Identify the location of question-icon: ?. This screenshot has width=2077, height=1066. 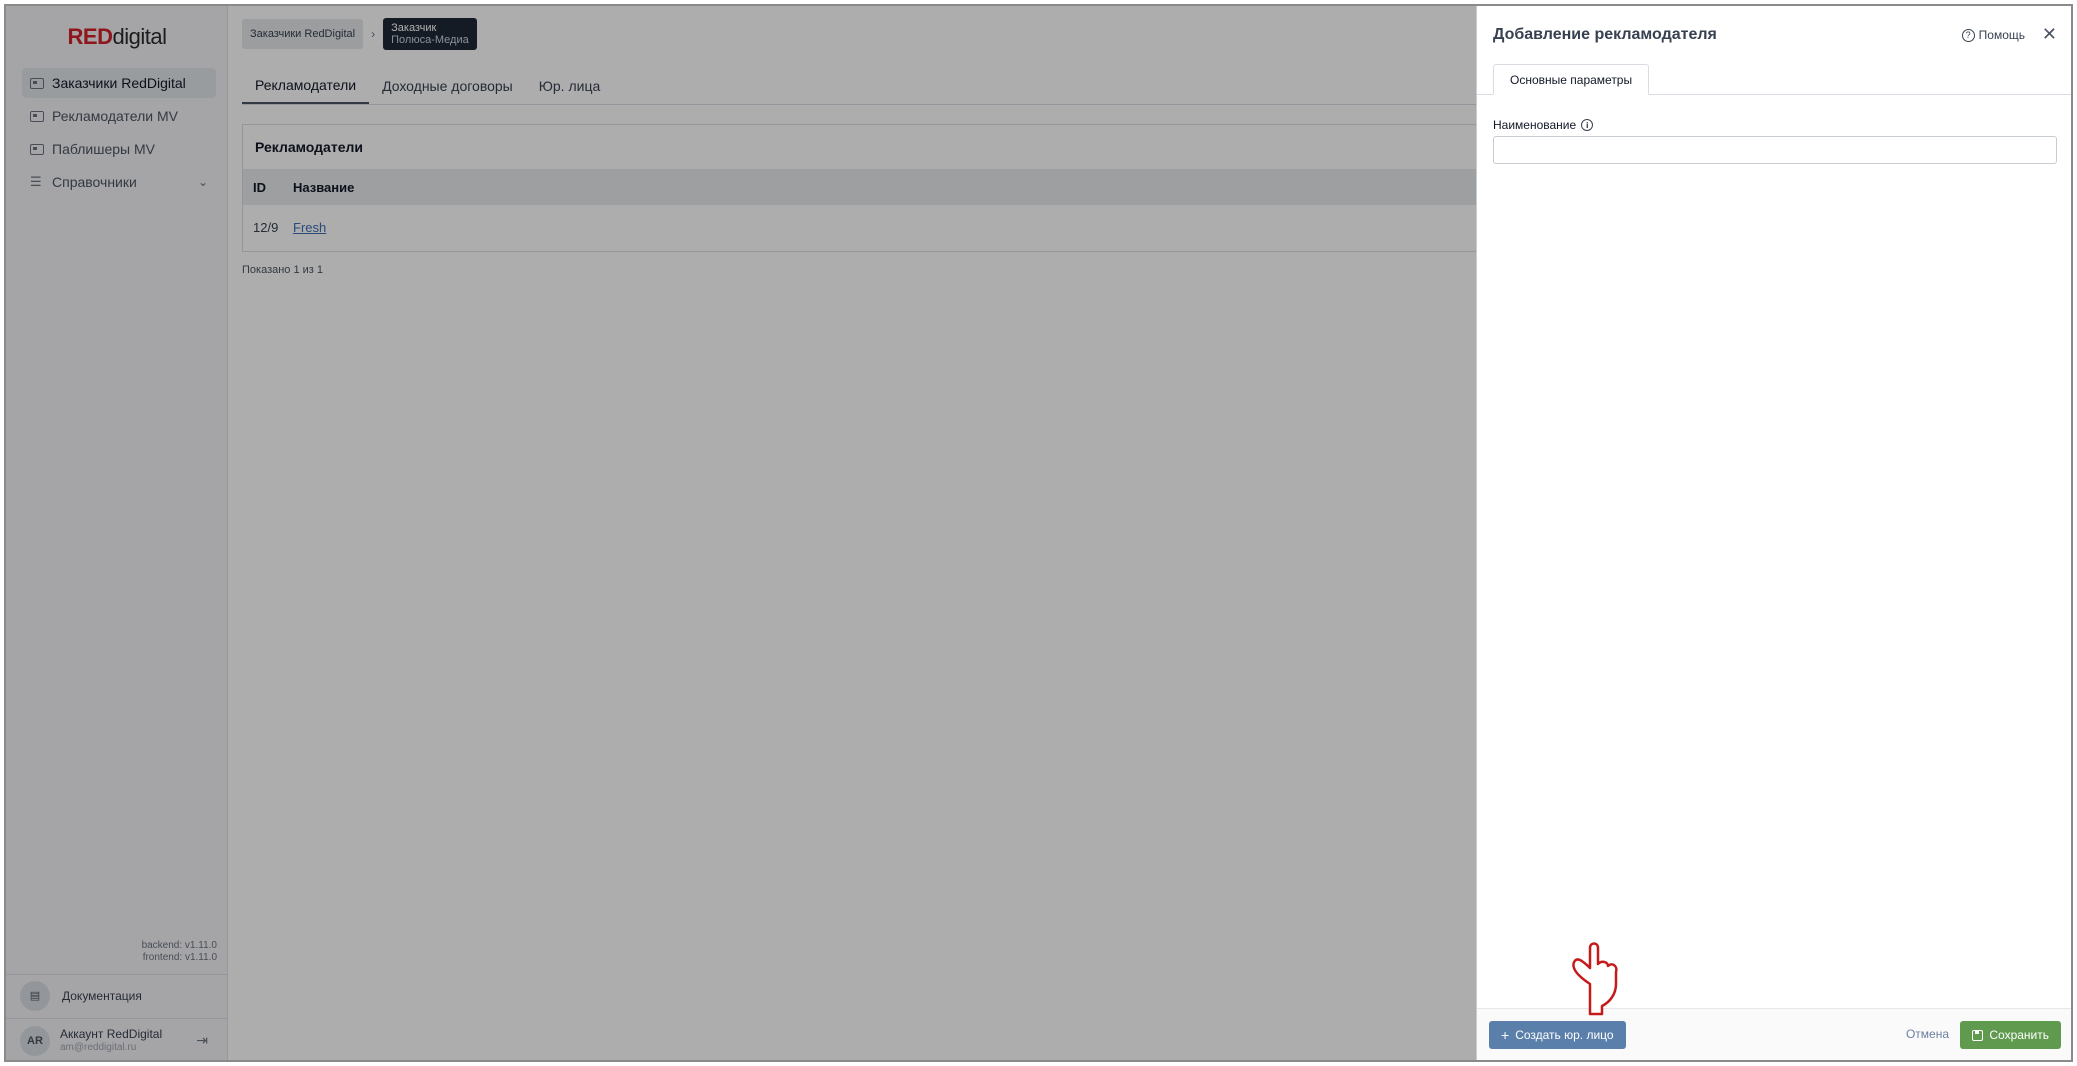
(1968, 35).